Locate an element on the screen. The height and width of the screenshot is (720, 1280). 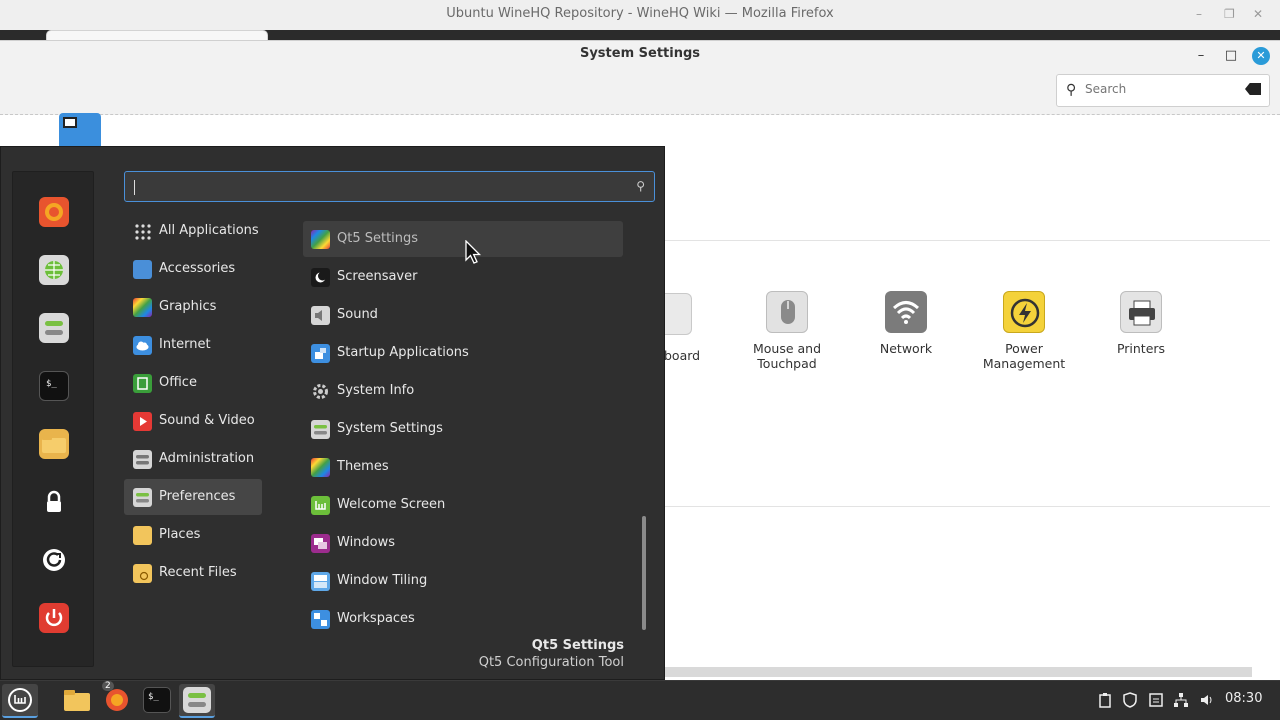
taskbar-system-settings-button is located at coordinates (197, 701).